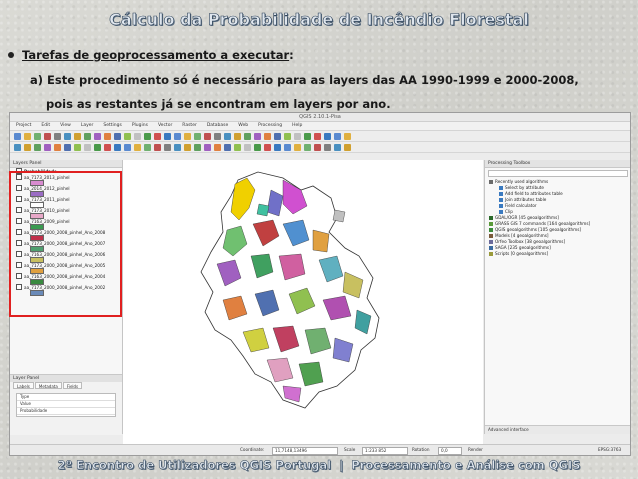 The image size is (638, 479). I want to click on toolbox-item: Scripts [0 geoalgorithms], so click(557, 254).